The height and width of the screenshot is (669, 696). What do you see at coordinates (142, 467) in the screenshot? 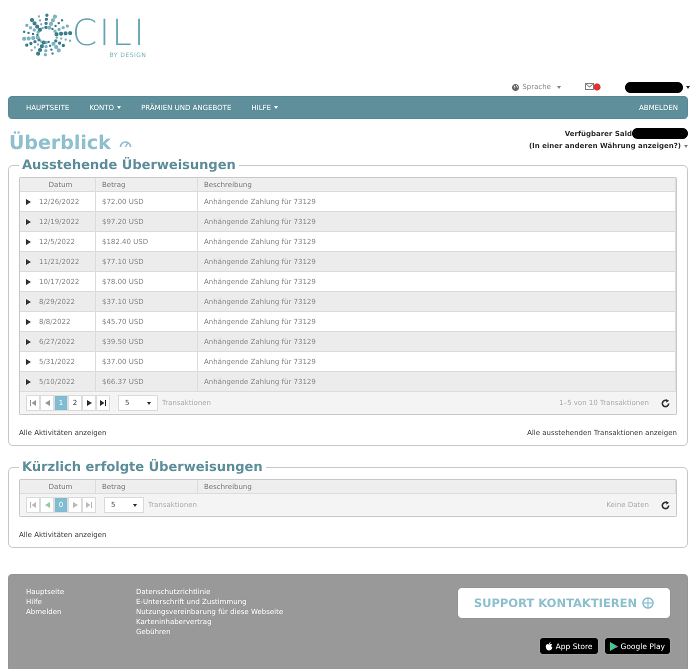
I see `section-title: Kürzlich erfolgte Überweisungen` at bounding box center [142, 467].